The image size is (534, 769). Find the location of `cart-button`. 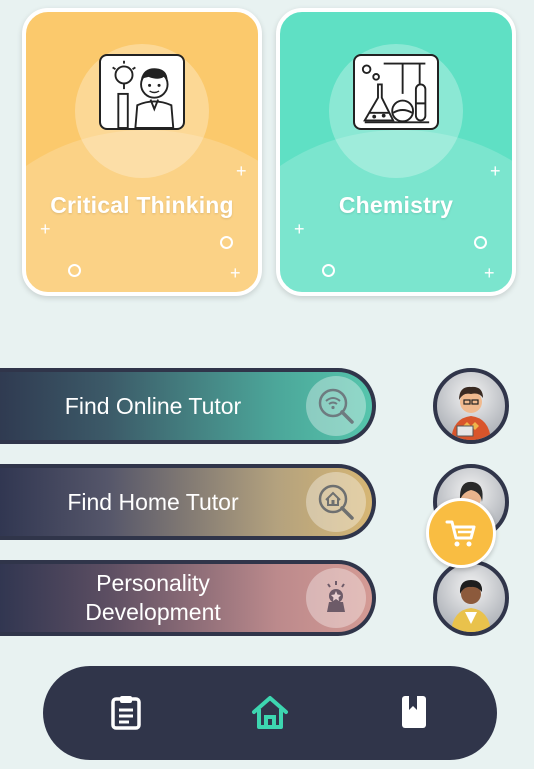

cart-button is located at coordinates (461, 533).